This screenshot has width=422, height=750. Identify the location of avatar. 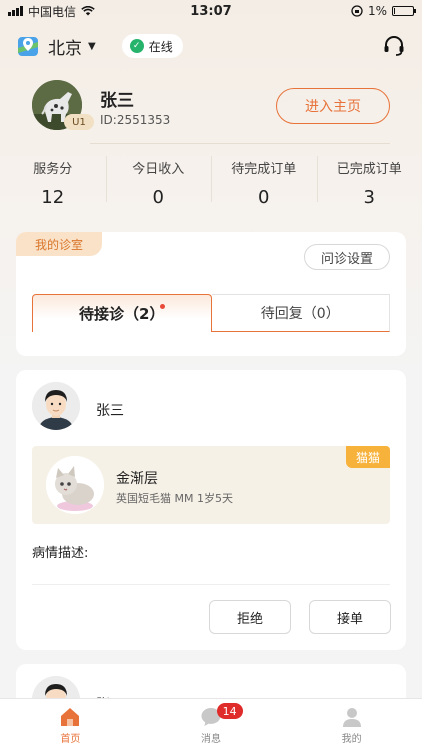
(56, 406).